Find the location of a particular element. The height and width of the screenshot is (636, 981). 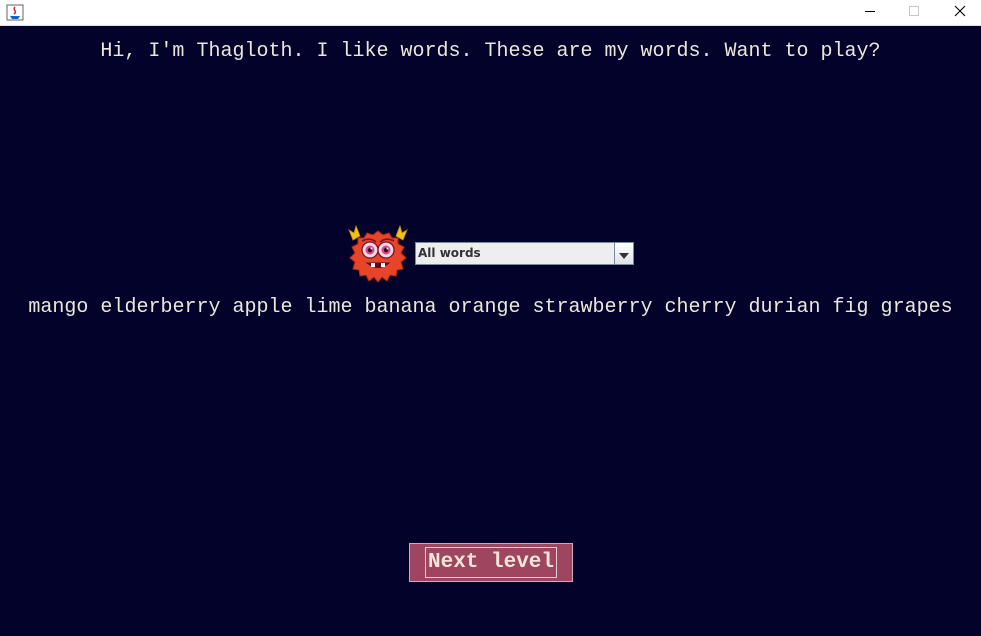

chevron-down-icon is located at coordinates (624, 253).